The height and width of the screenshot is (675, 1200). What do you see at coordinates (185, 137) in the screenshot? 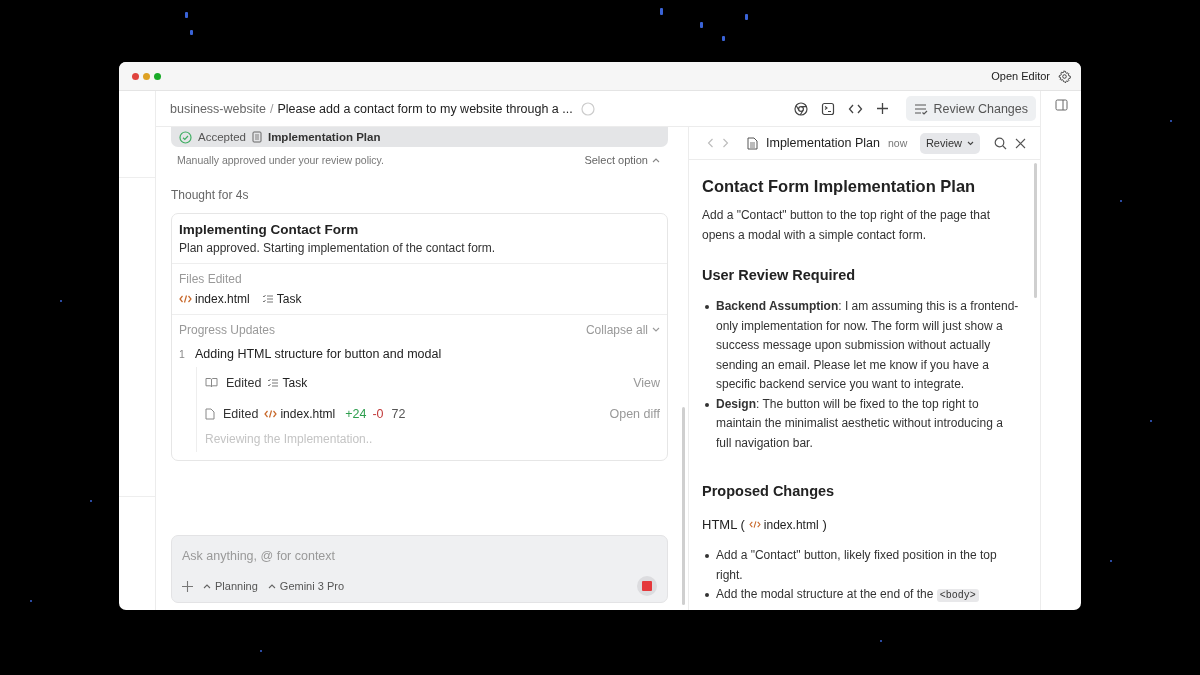
I see `check-circle-icon` at bounding box center [185, 137].